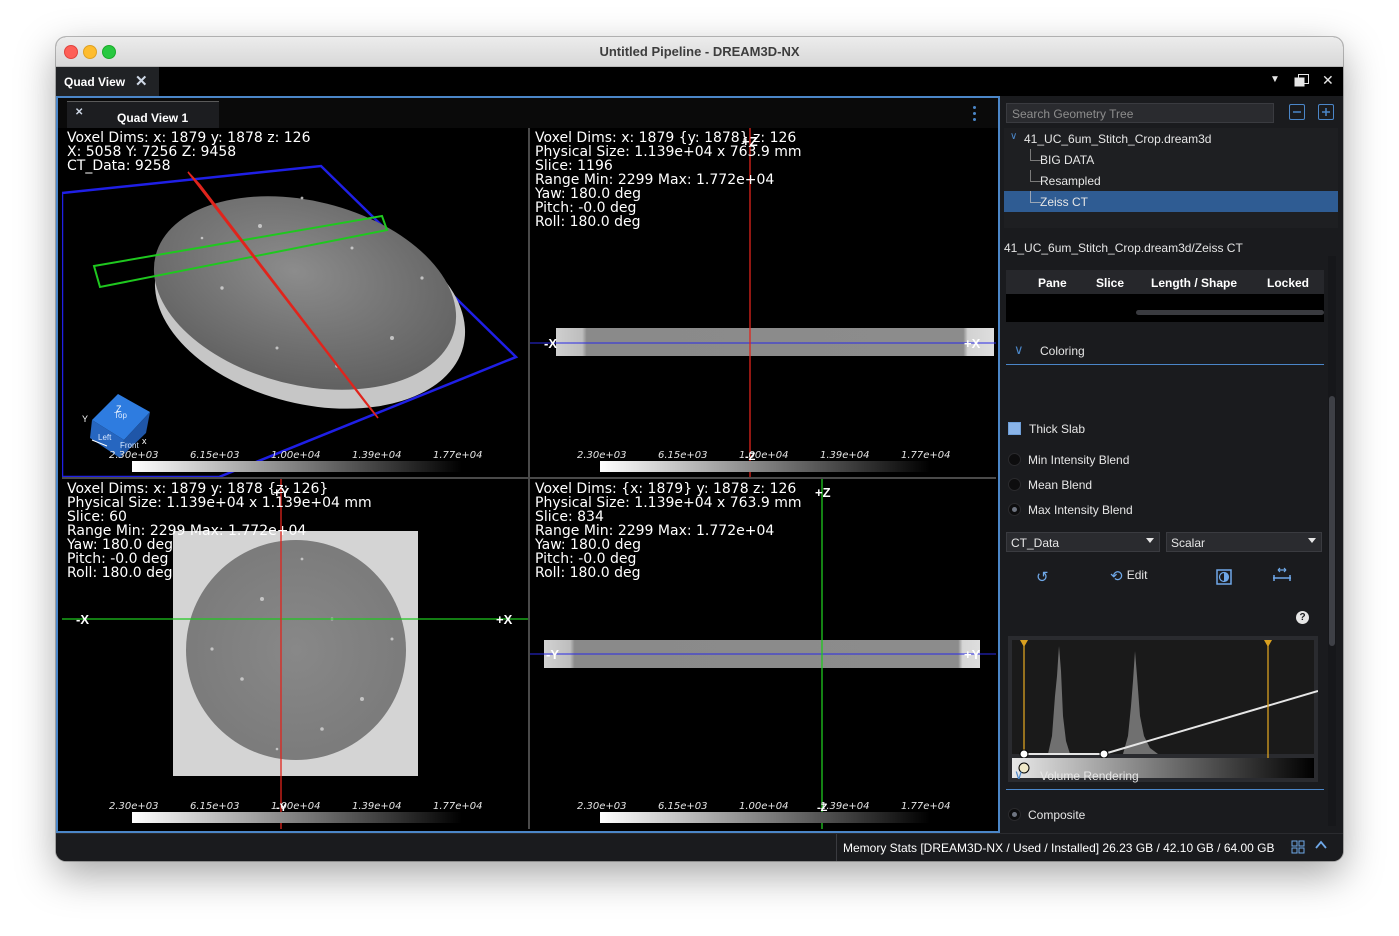 The width and height of the screenshot is (1399, 936). I want to click on orientation-cube: Top Front Left x Y Z, so click(116, 426).